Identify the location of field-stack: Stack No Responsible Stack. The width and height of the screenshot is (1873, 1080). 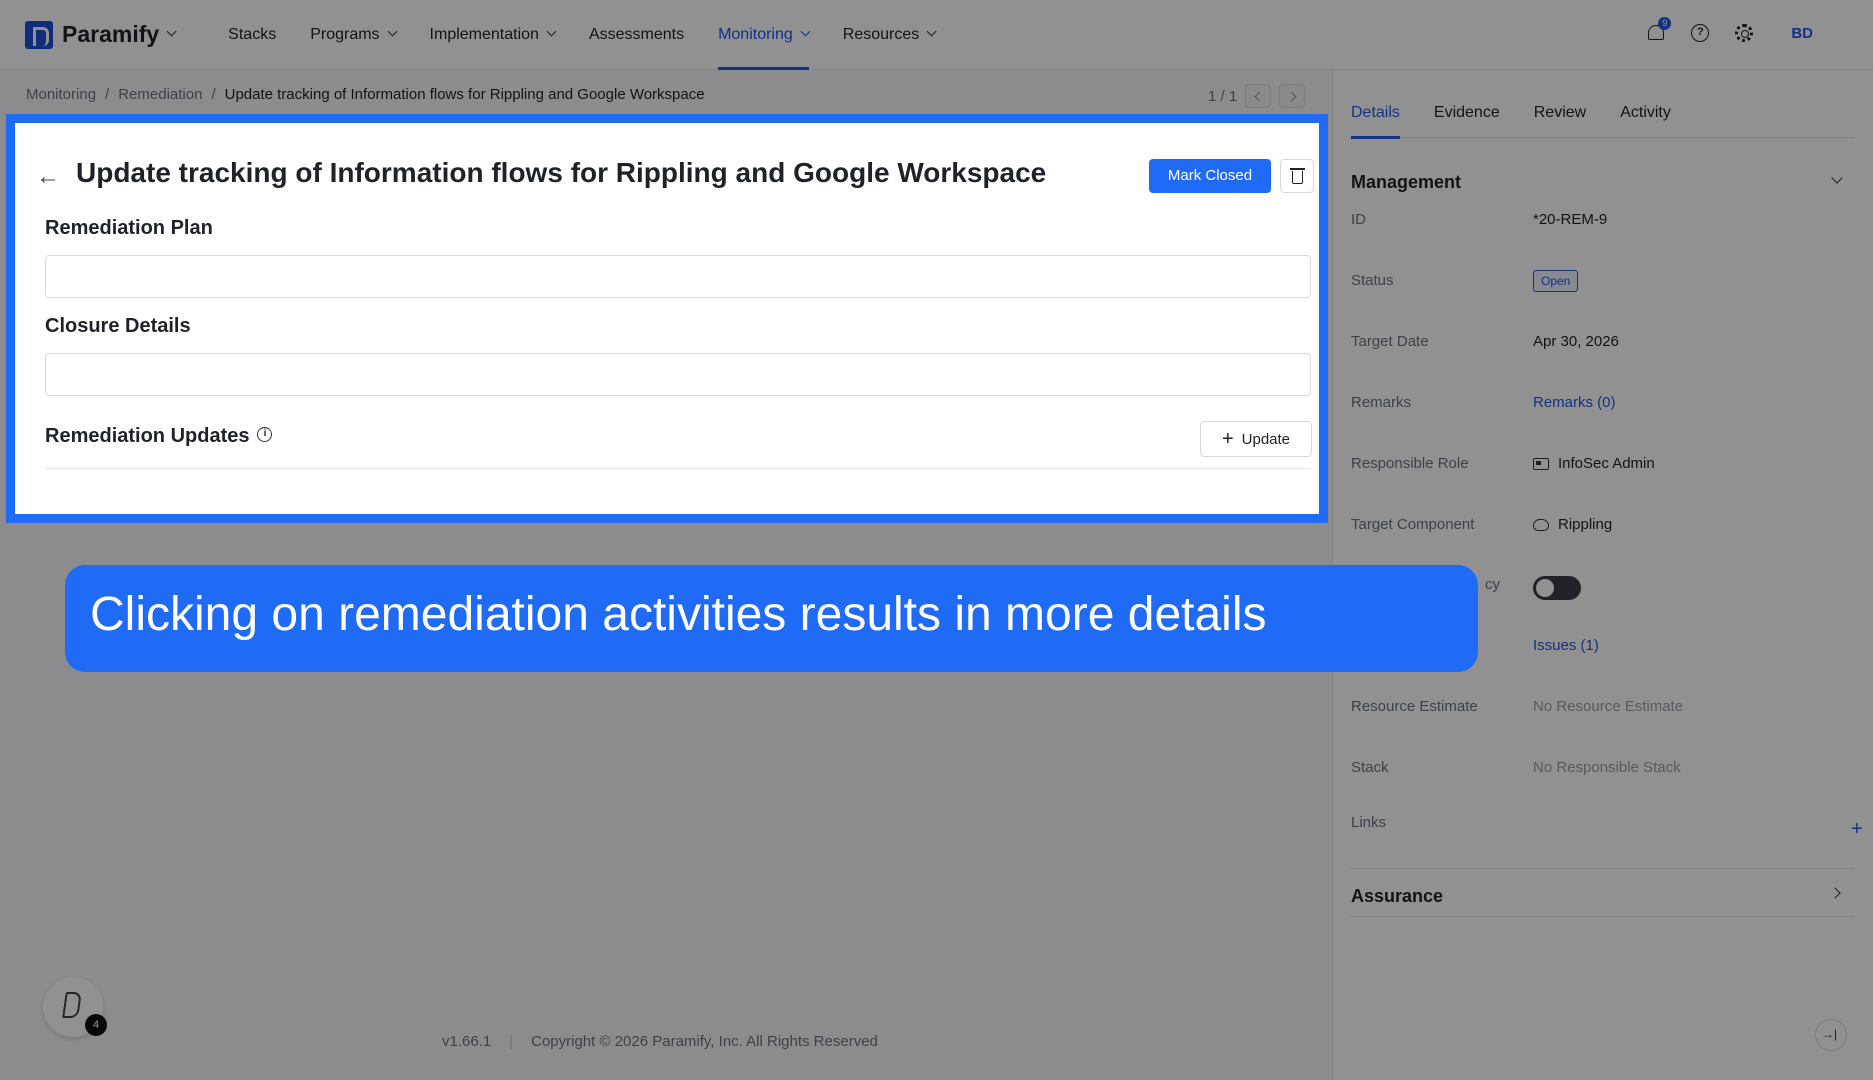
(1603, 774).